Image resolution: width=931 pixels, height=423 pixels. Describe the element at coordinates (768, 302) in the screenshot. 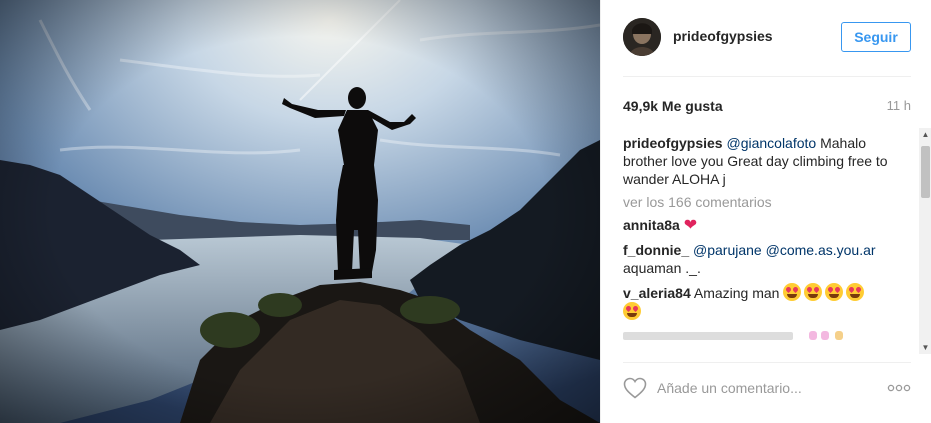

I see `comment-item: v_aleria84 Amazing man` at that location.